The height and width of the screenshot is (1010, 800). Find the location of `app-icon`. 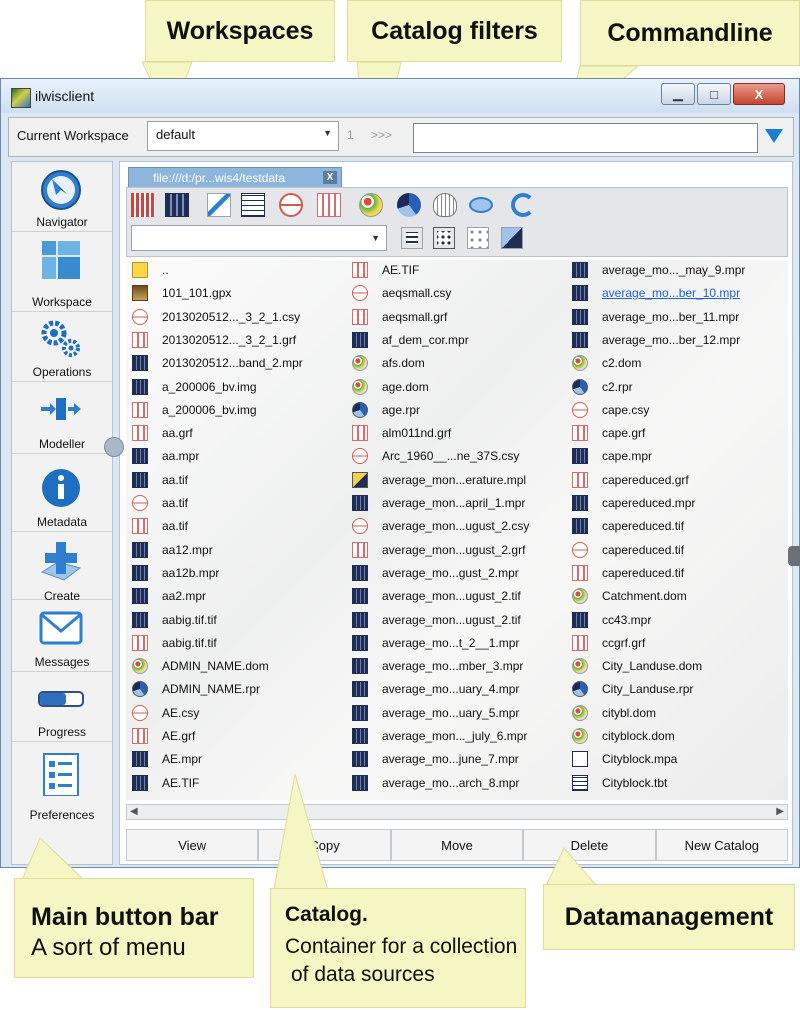

app-icon is located at coordinates (21, 98).